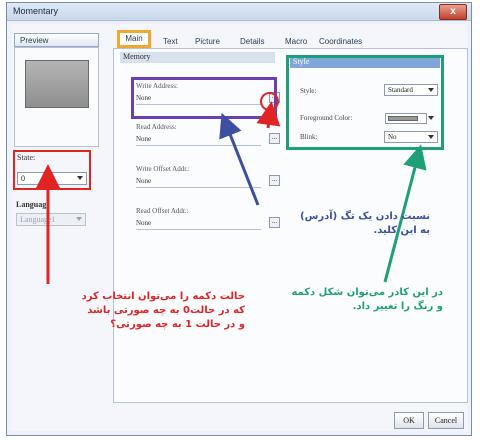 The width and height of the screenshot is (480, 440). What do you see at coordinates (166, 310) in the screenshot?
I see `red-annotation-line2: که در حالت0 به چه صورتی باشد` at bounding box center [166, 310].